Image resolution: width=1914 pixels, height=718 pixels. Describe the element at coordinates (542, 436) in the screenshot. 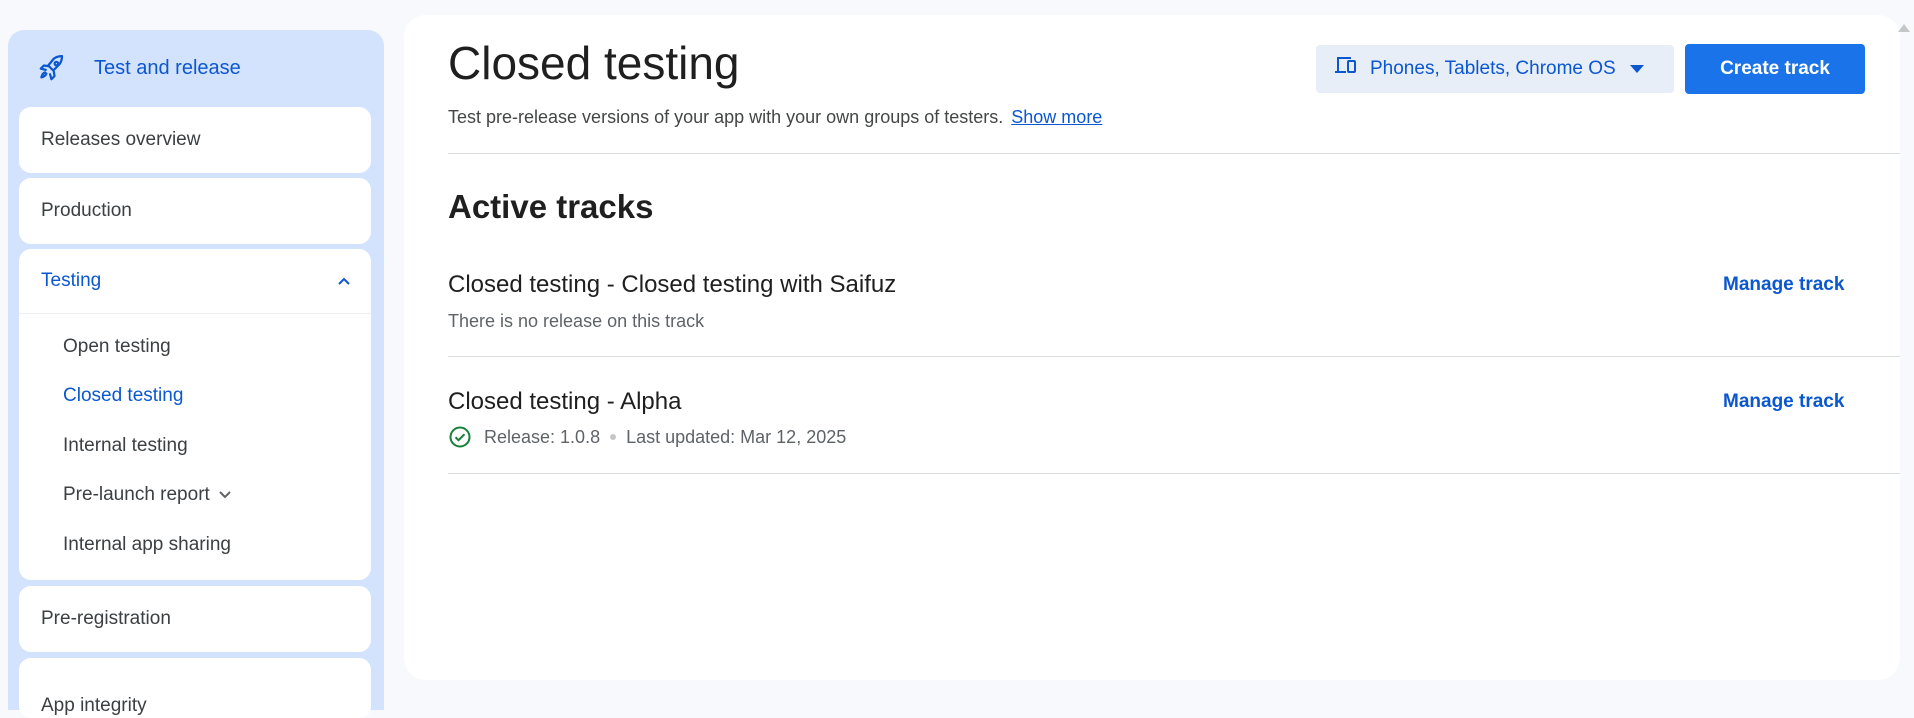

I see `release-version: Release: 1.0.8` at that location.